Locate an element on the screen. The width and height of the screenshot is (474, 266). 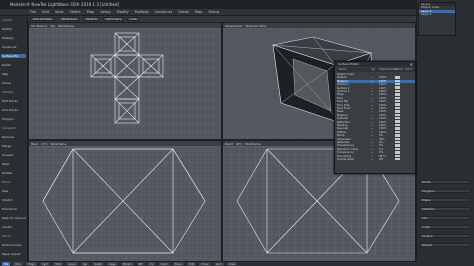
menu-item: Multiply is located at coordinates (142, 12).